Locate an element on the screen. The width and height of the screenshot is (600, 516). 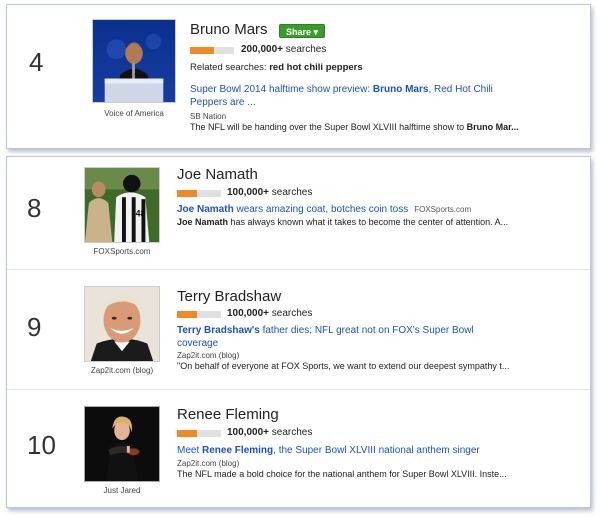
rank-number: 10 is located at coordinates (41, 445).